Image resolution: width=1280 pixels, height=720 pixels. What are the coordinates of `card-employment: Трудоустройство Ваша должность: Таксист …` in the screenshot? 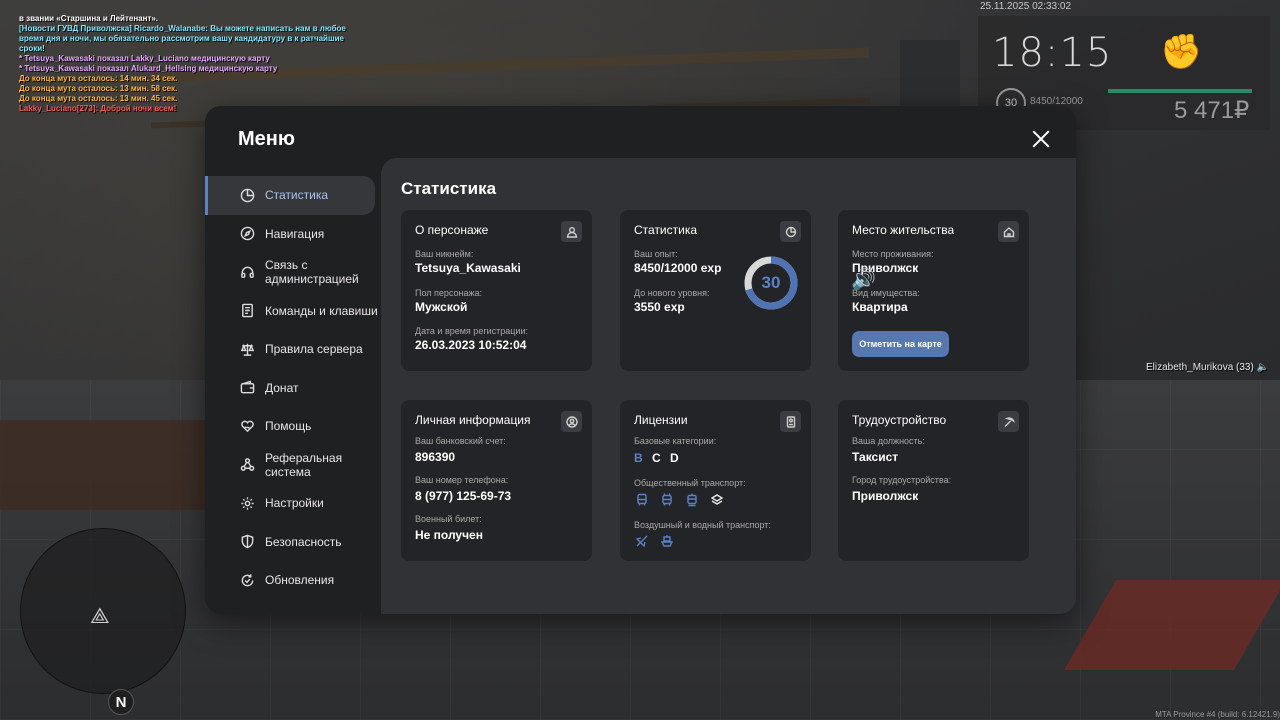 It's located at (933, 480).